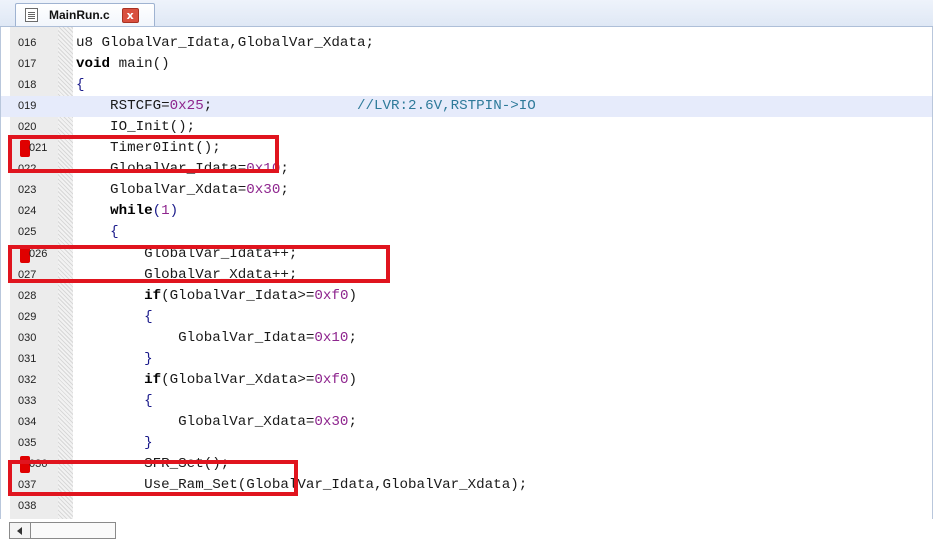 The width and height of the screenshot is (933, 545). I want to click on line-number: 018, so click(27, 85).